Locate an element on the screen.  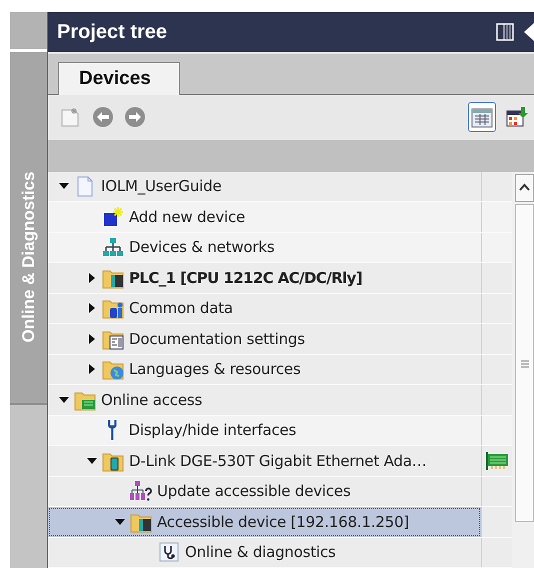
tree-item-label: IOLM_UserGuide is located at coordinates (161, 186).